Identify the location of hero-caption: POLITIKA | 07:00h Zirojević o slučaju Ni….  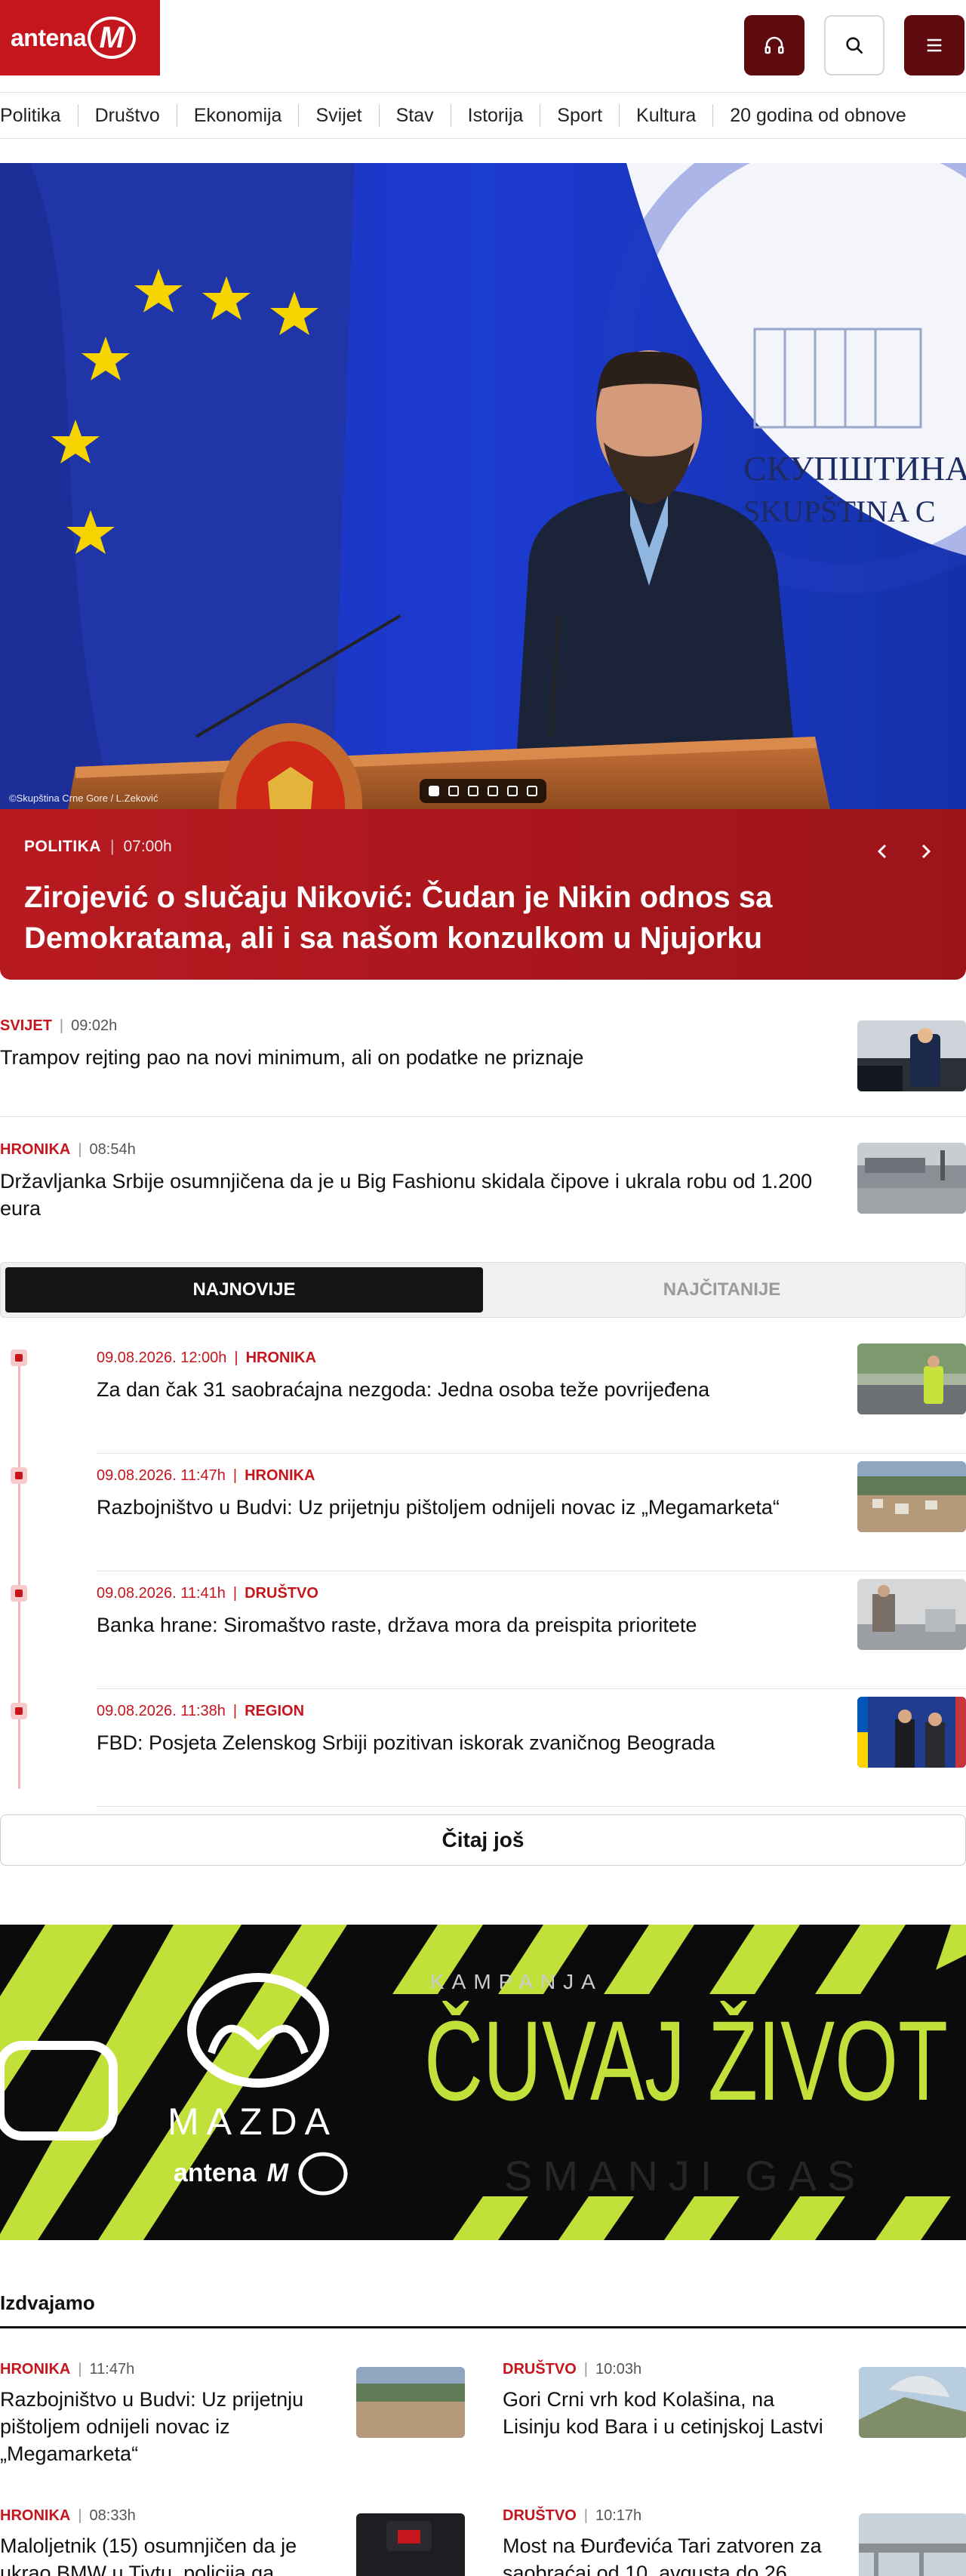
(483, 894).